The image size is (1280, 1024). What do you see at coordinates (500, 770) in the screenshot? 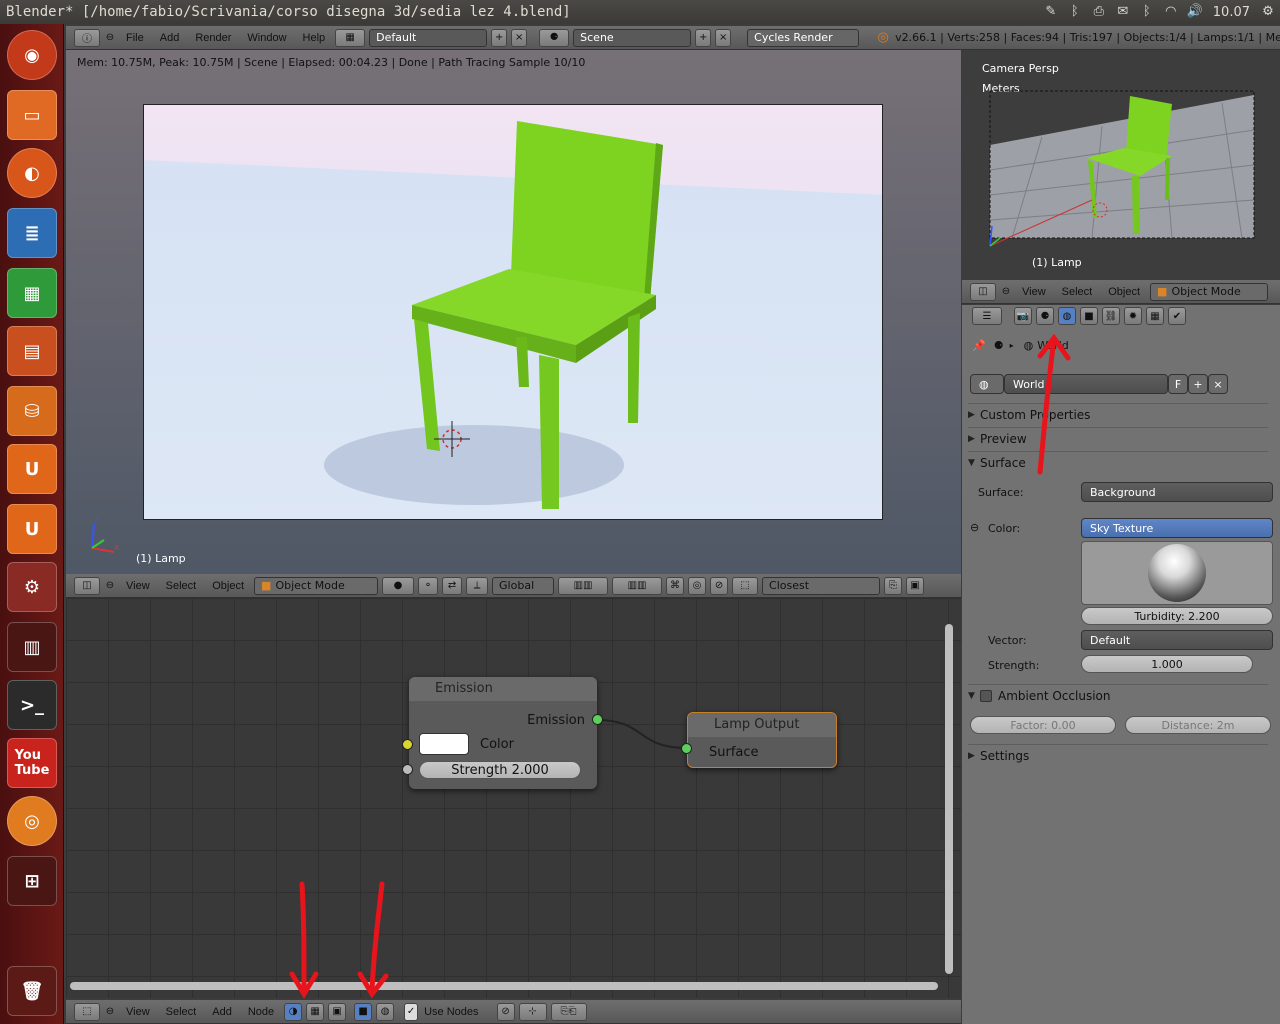
I see `emission-strength-slider: Strength 2.000` at bounding box center [500, 770].